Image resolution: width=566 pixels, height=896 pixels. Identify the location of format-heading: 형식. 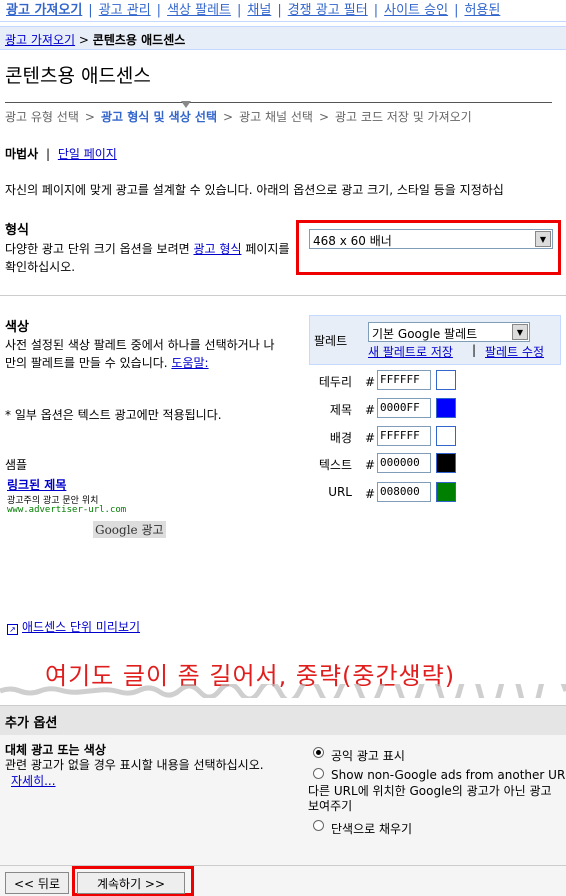
(17, 230).